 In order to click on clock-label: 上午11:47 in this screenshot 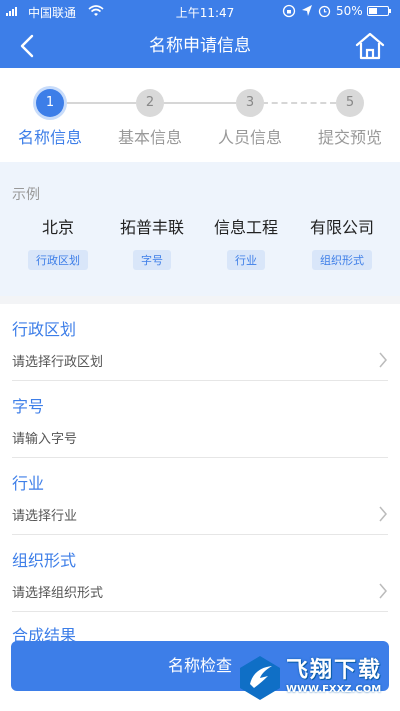, I will do `click(205, 13)`.